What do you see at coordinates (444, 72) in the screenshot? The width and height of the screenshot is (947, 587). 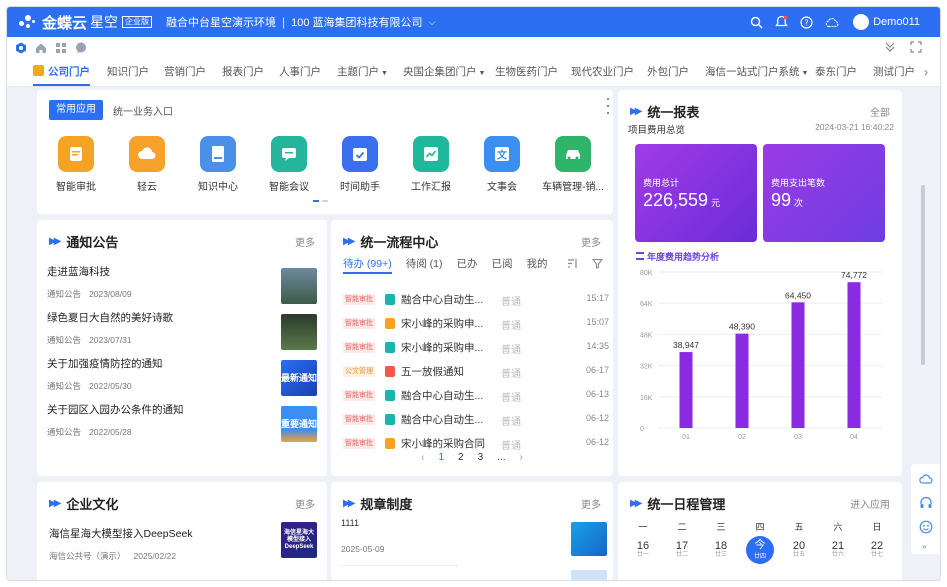 I see `tab-soe-group-portal: 央国企集团门户▼` at bounding box center [444, 72].